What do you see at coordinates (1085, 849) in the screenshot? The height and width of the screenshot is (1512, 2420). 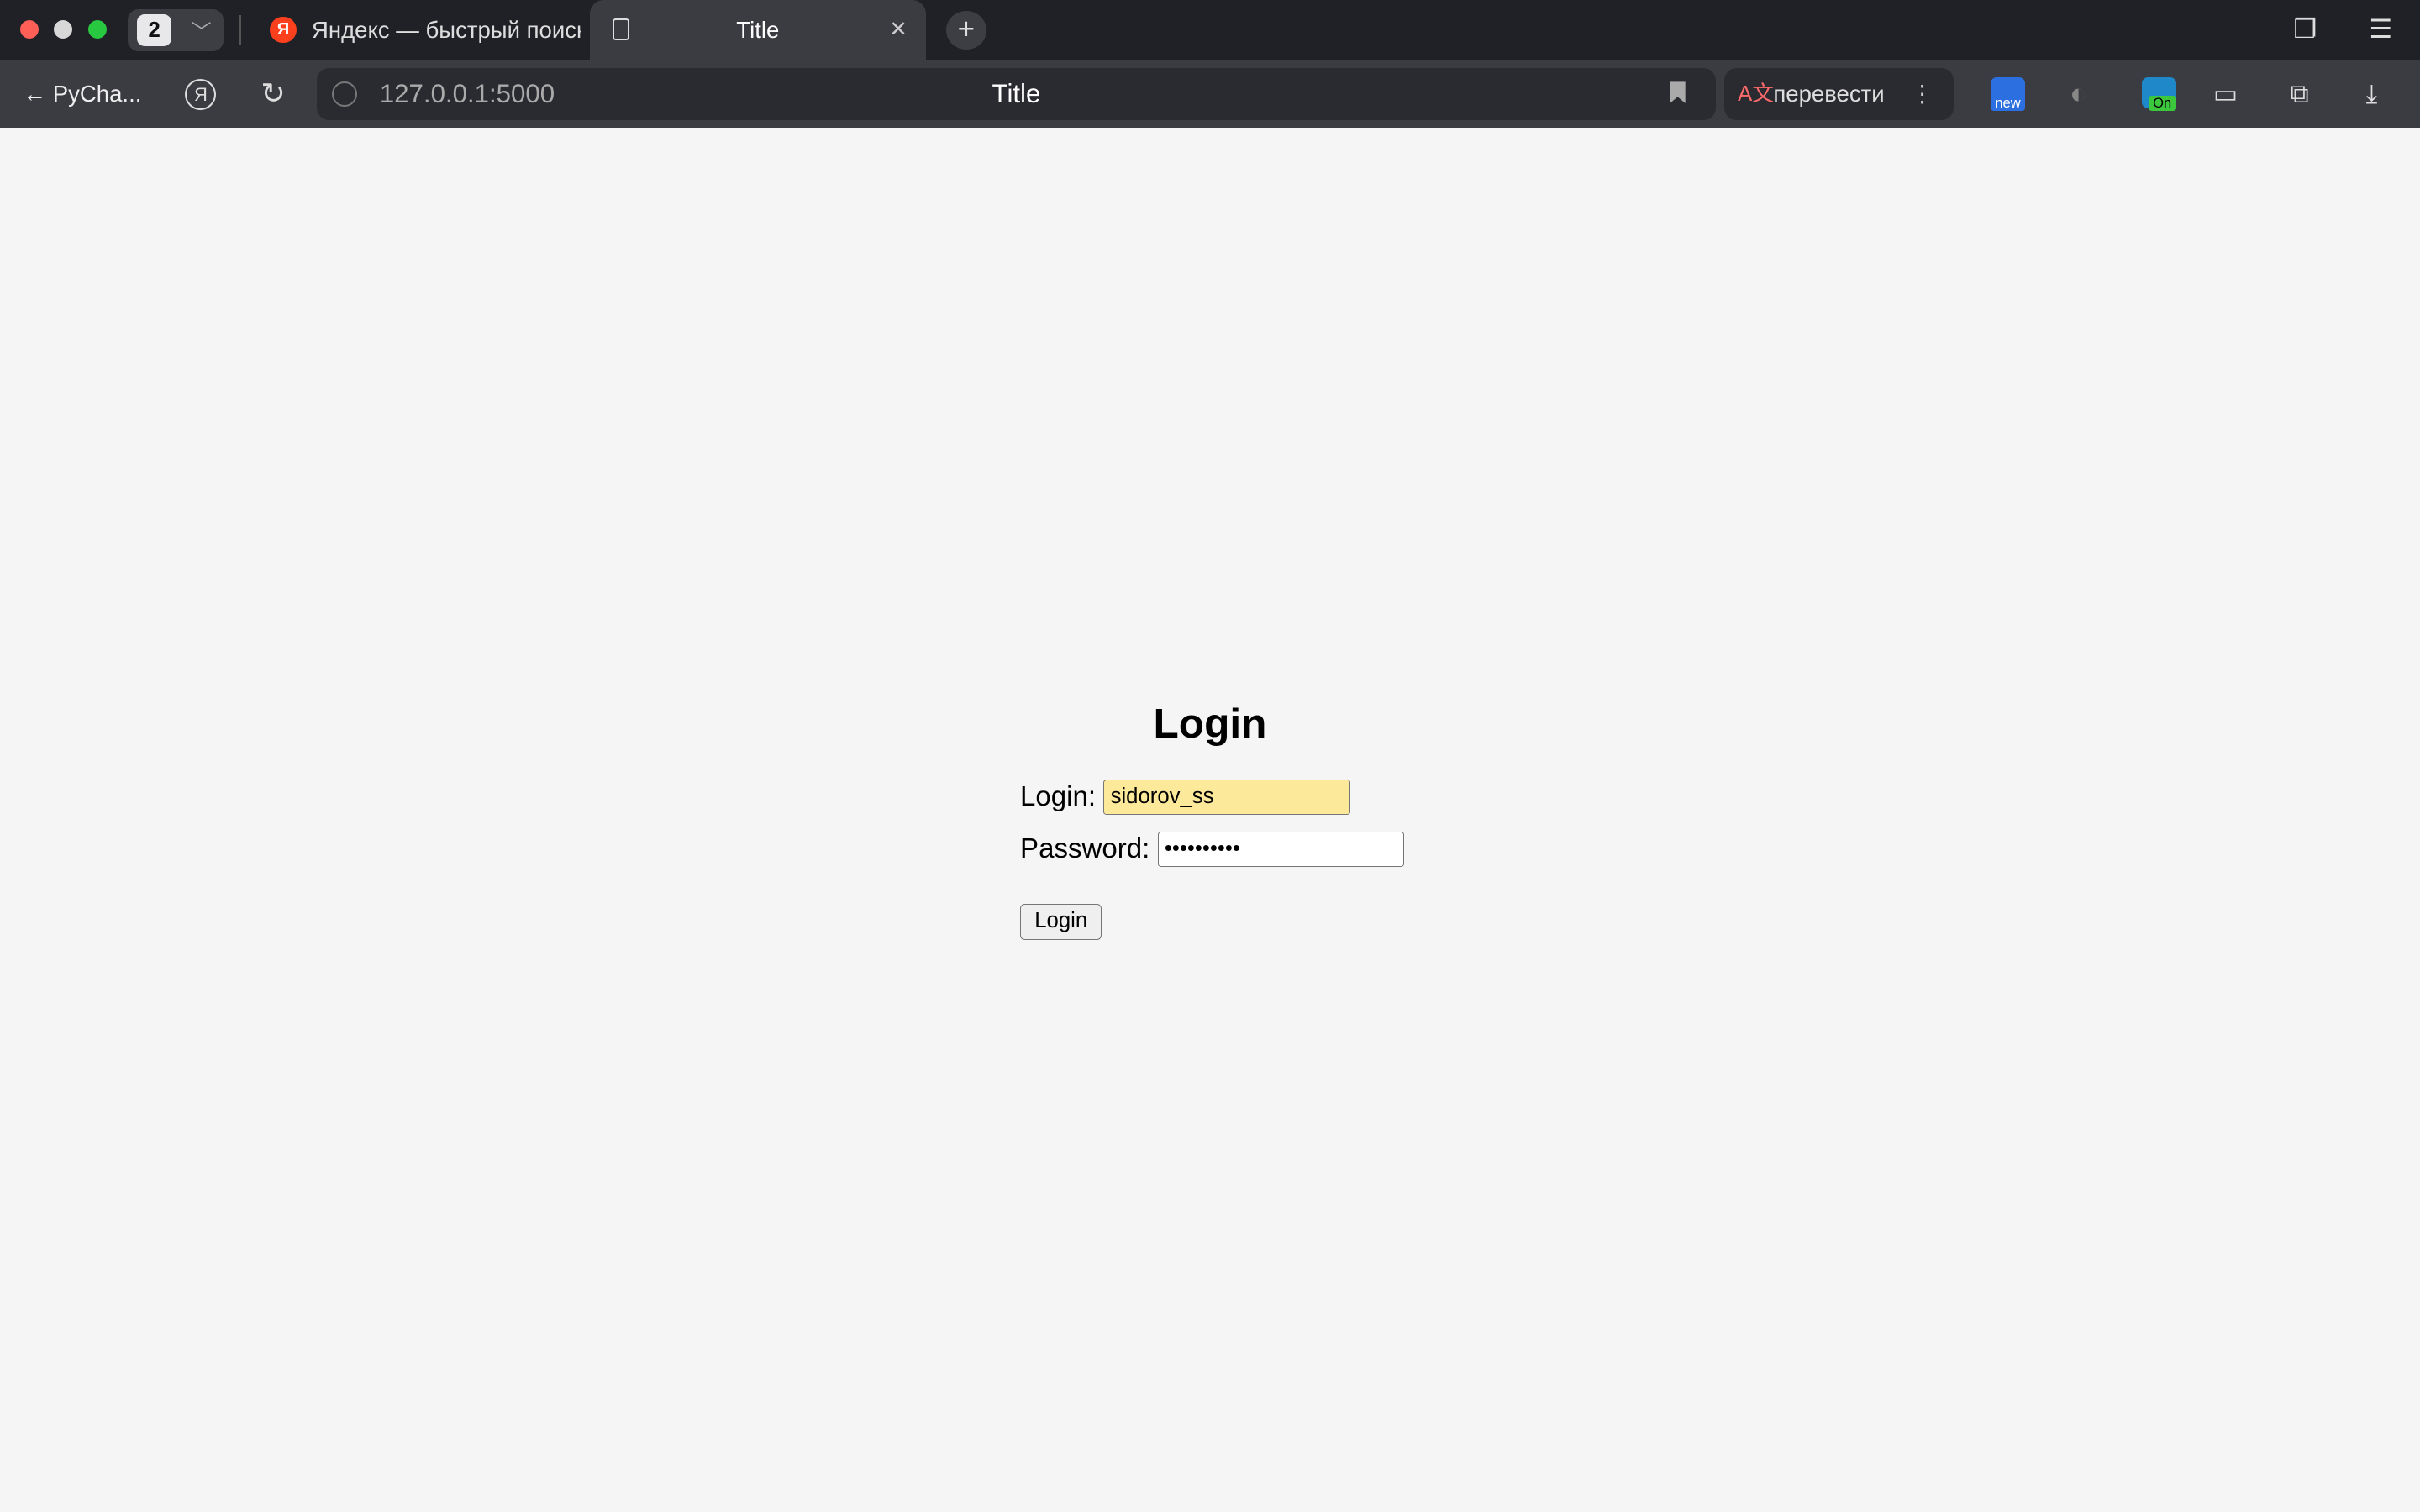 I see `password-label: Password:` at bounding box center [1085, 849].